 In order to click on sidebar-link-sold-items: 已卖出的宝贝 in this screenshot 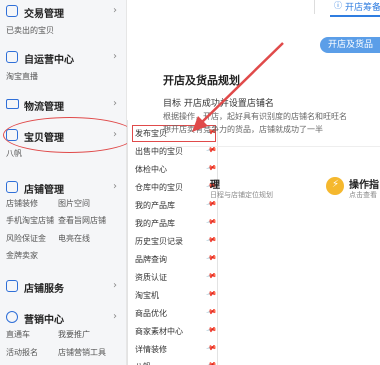, I will do `click(30, 30)`.